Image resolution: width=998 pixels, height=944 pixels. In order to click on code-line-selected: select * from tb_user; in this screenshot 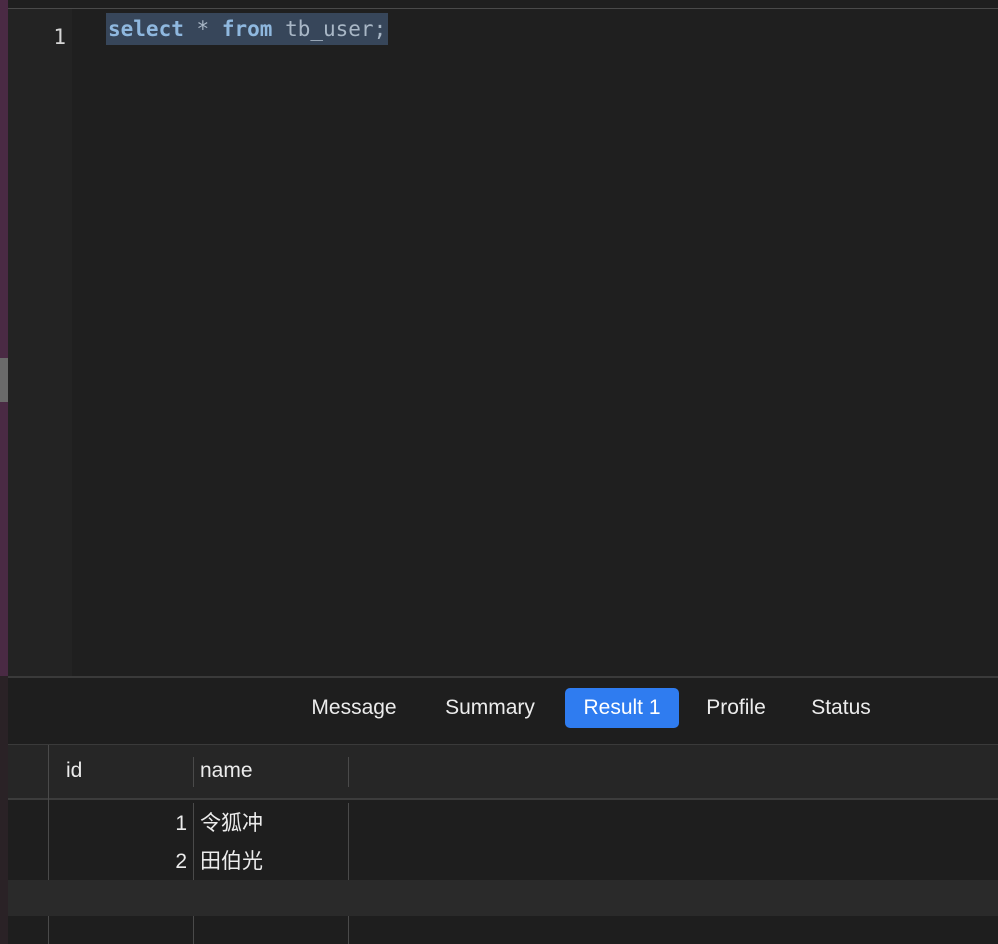, I will do `click(247, 29)`.